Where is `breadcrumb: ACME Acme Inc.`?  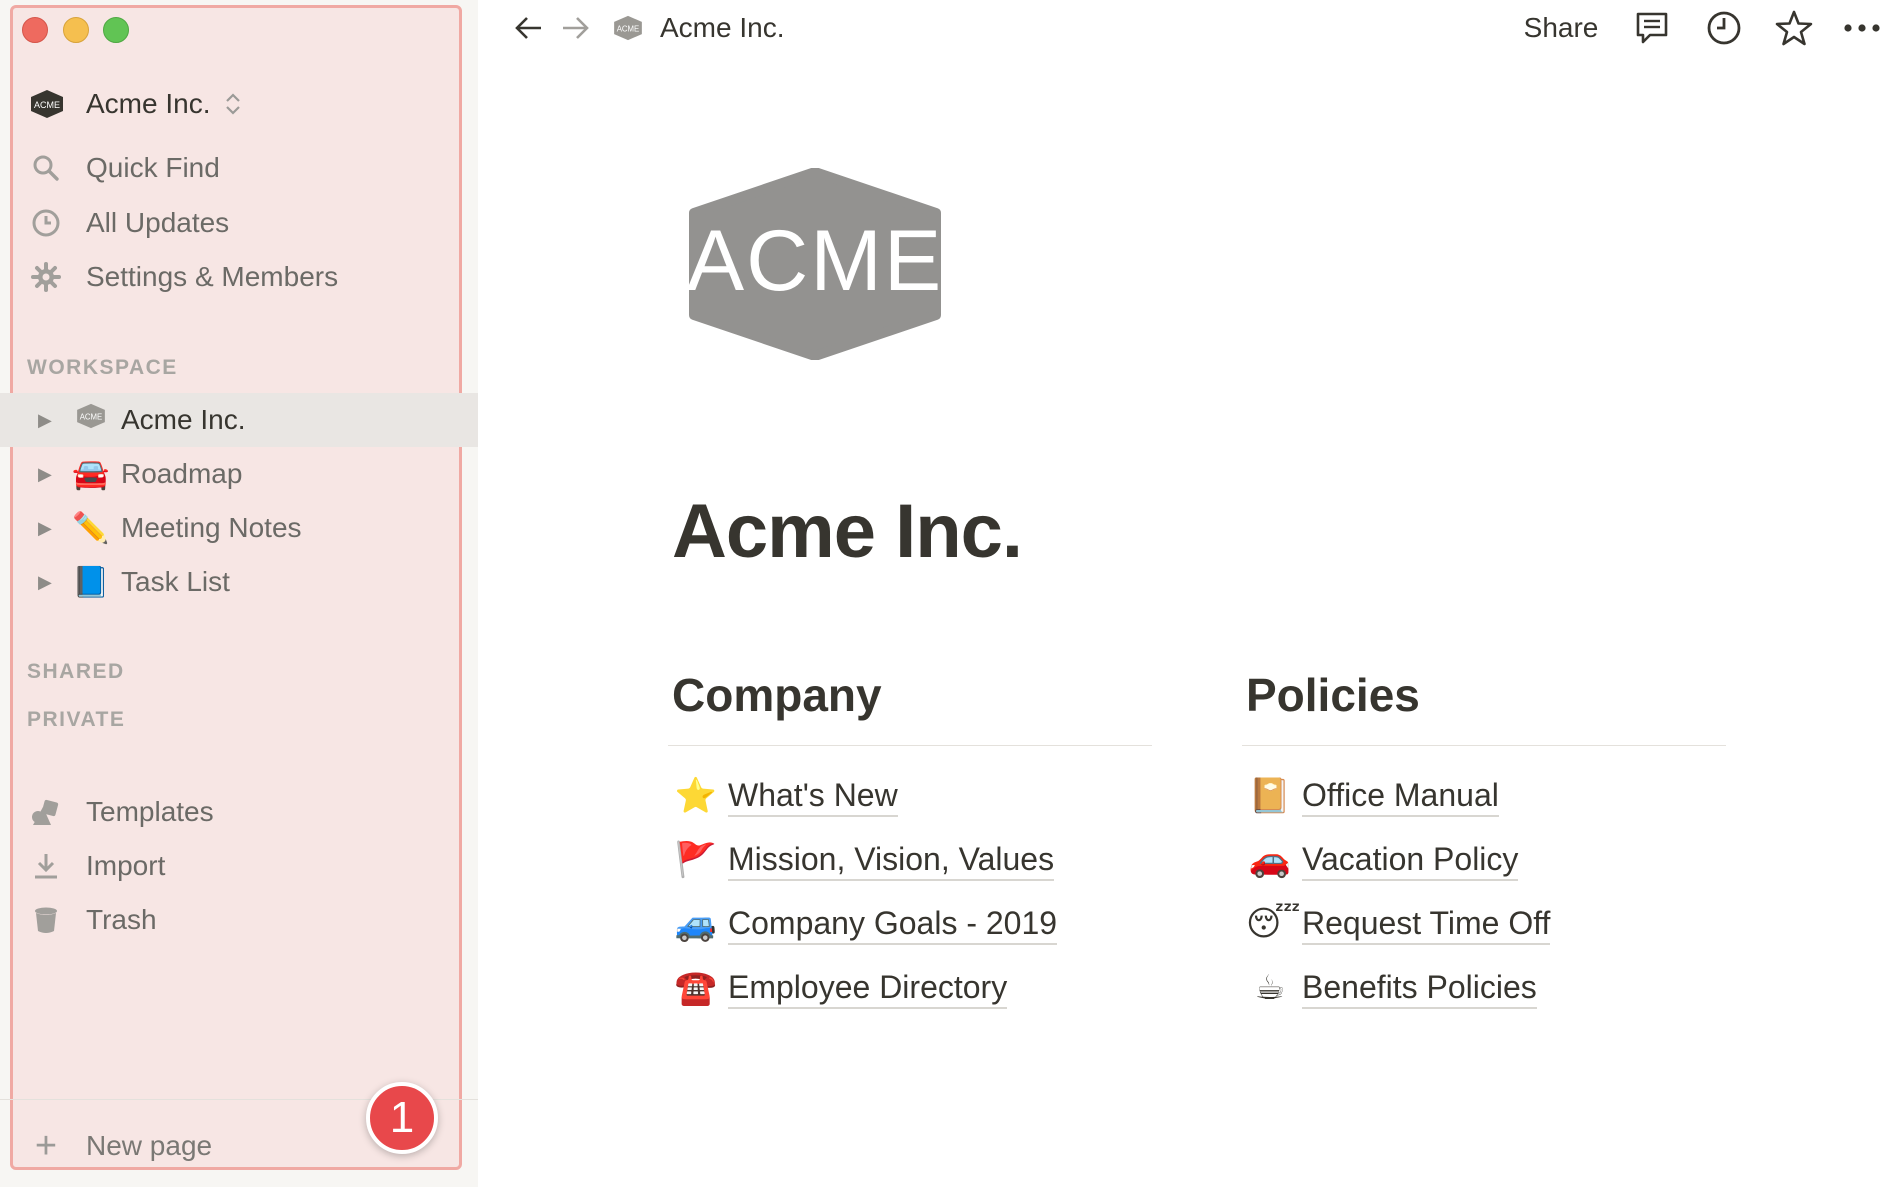 breadcrumb: ACME Acme Inc. is located at coordinates (697, 28).